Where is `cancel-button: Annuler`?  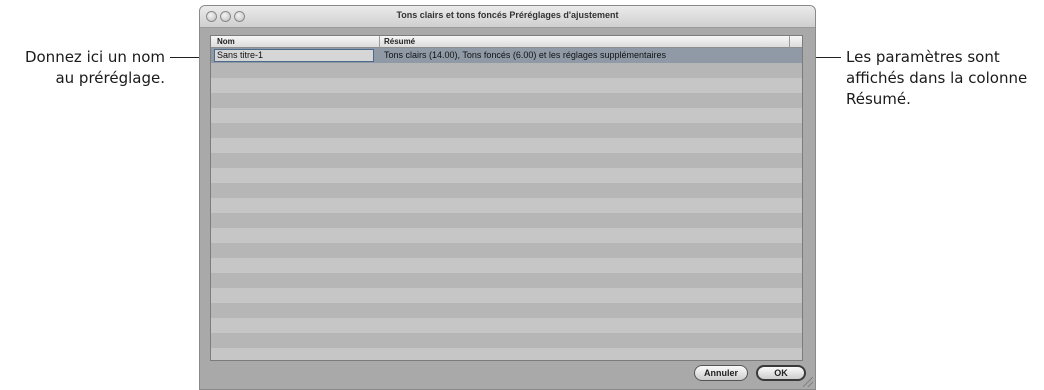
cancel-button: Annuler is located at coordinates (721, 373).